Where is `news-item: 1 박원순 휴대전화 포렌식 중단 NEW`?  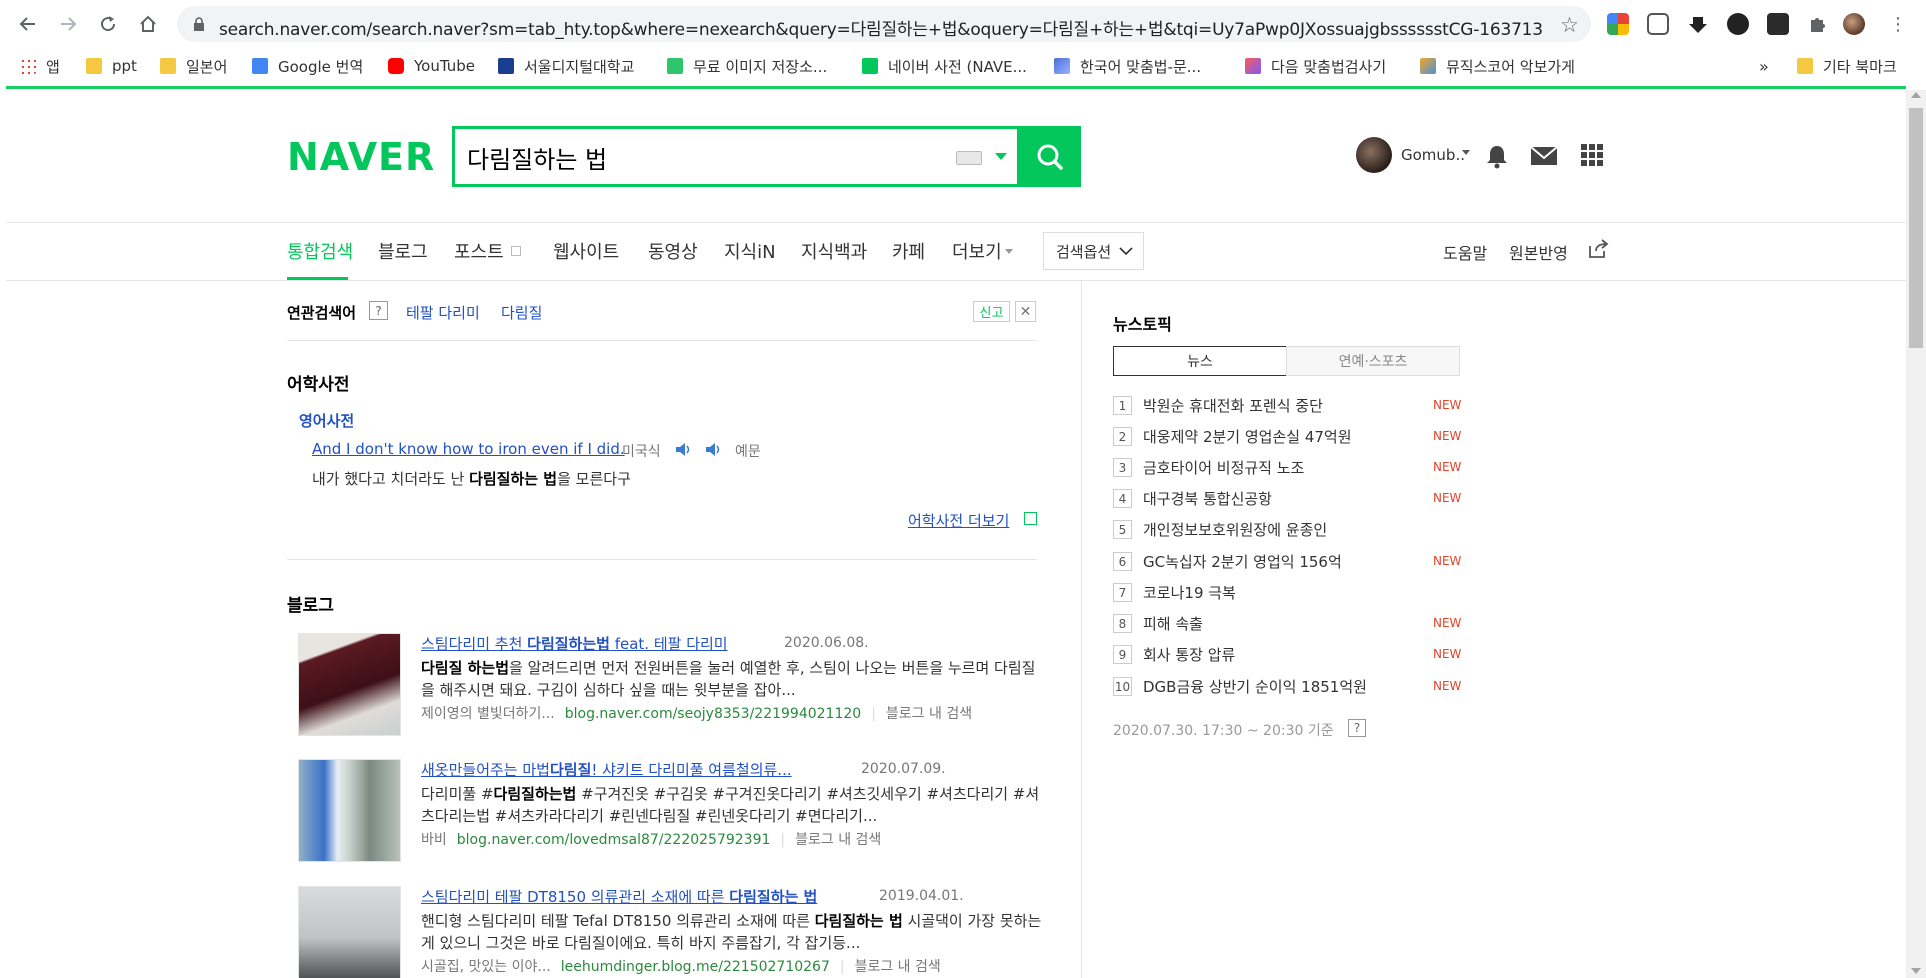 news-item: 1 박원순 휴대전화 포렌식 중단 NEW is located at coordinates (1288, 406).